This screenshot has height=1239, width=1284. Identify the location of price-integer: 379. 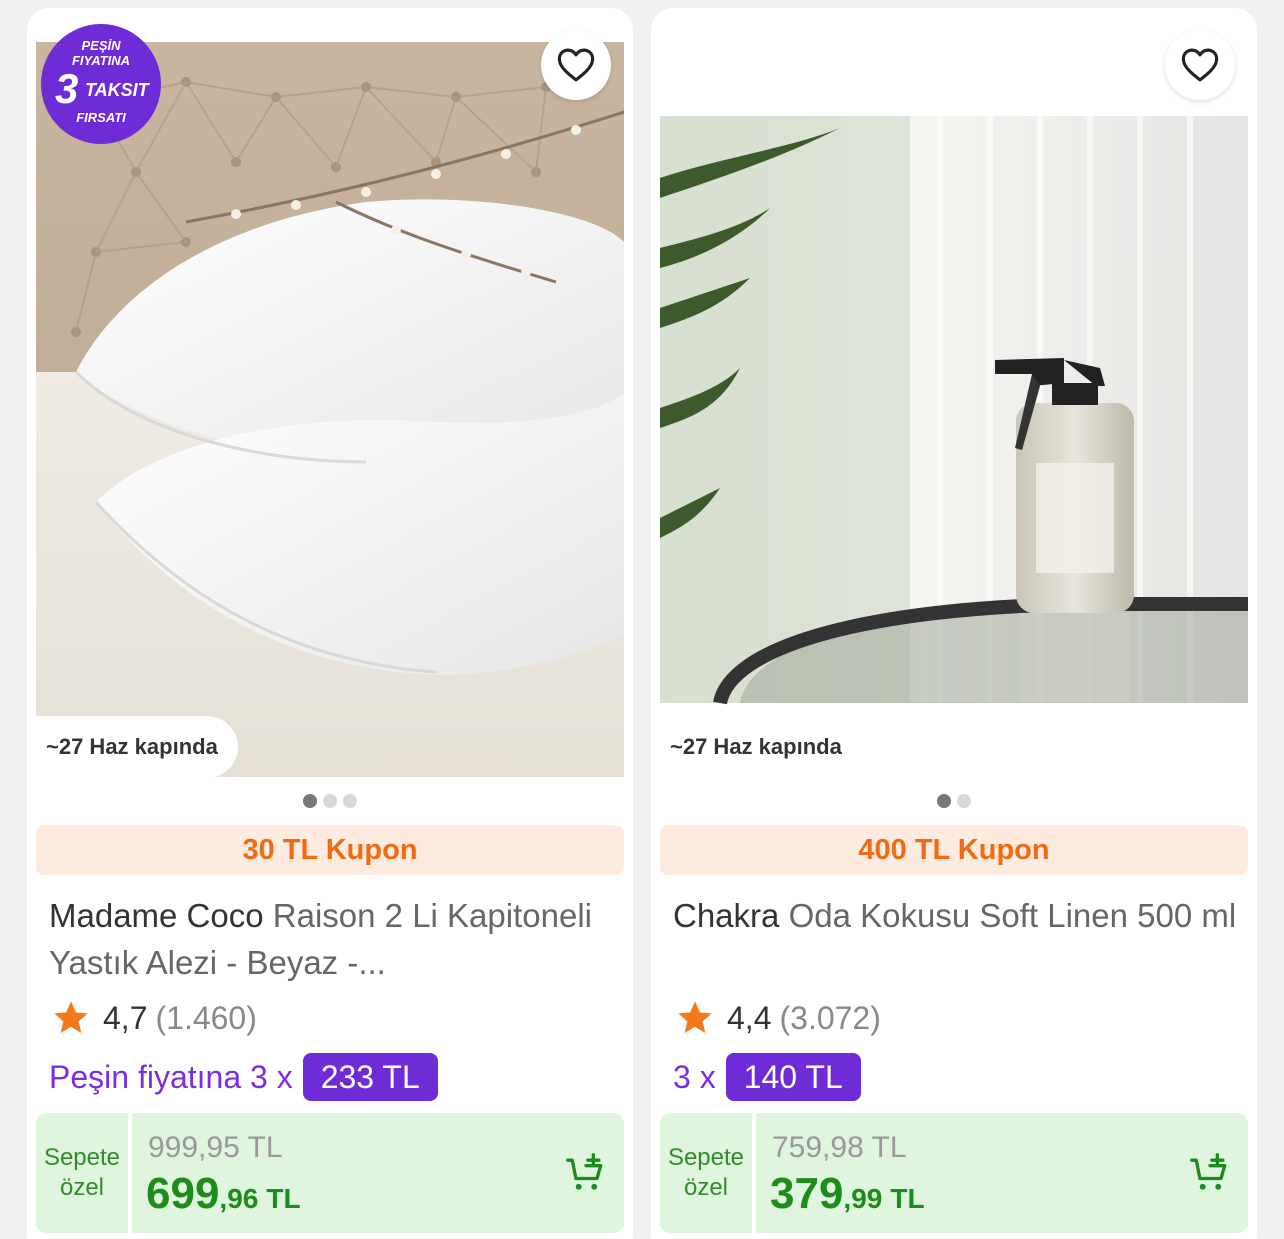
(807, 1193).